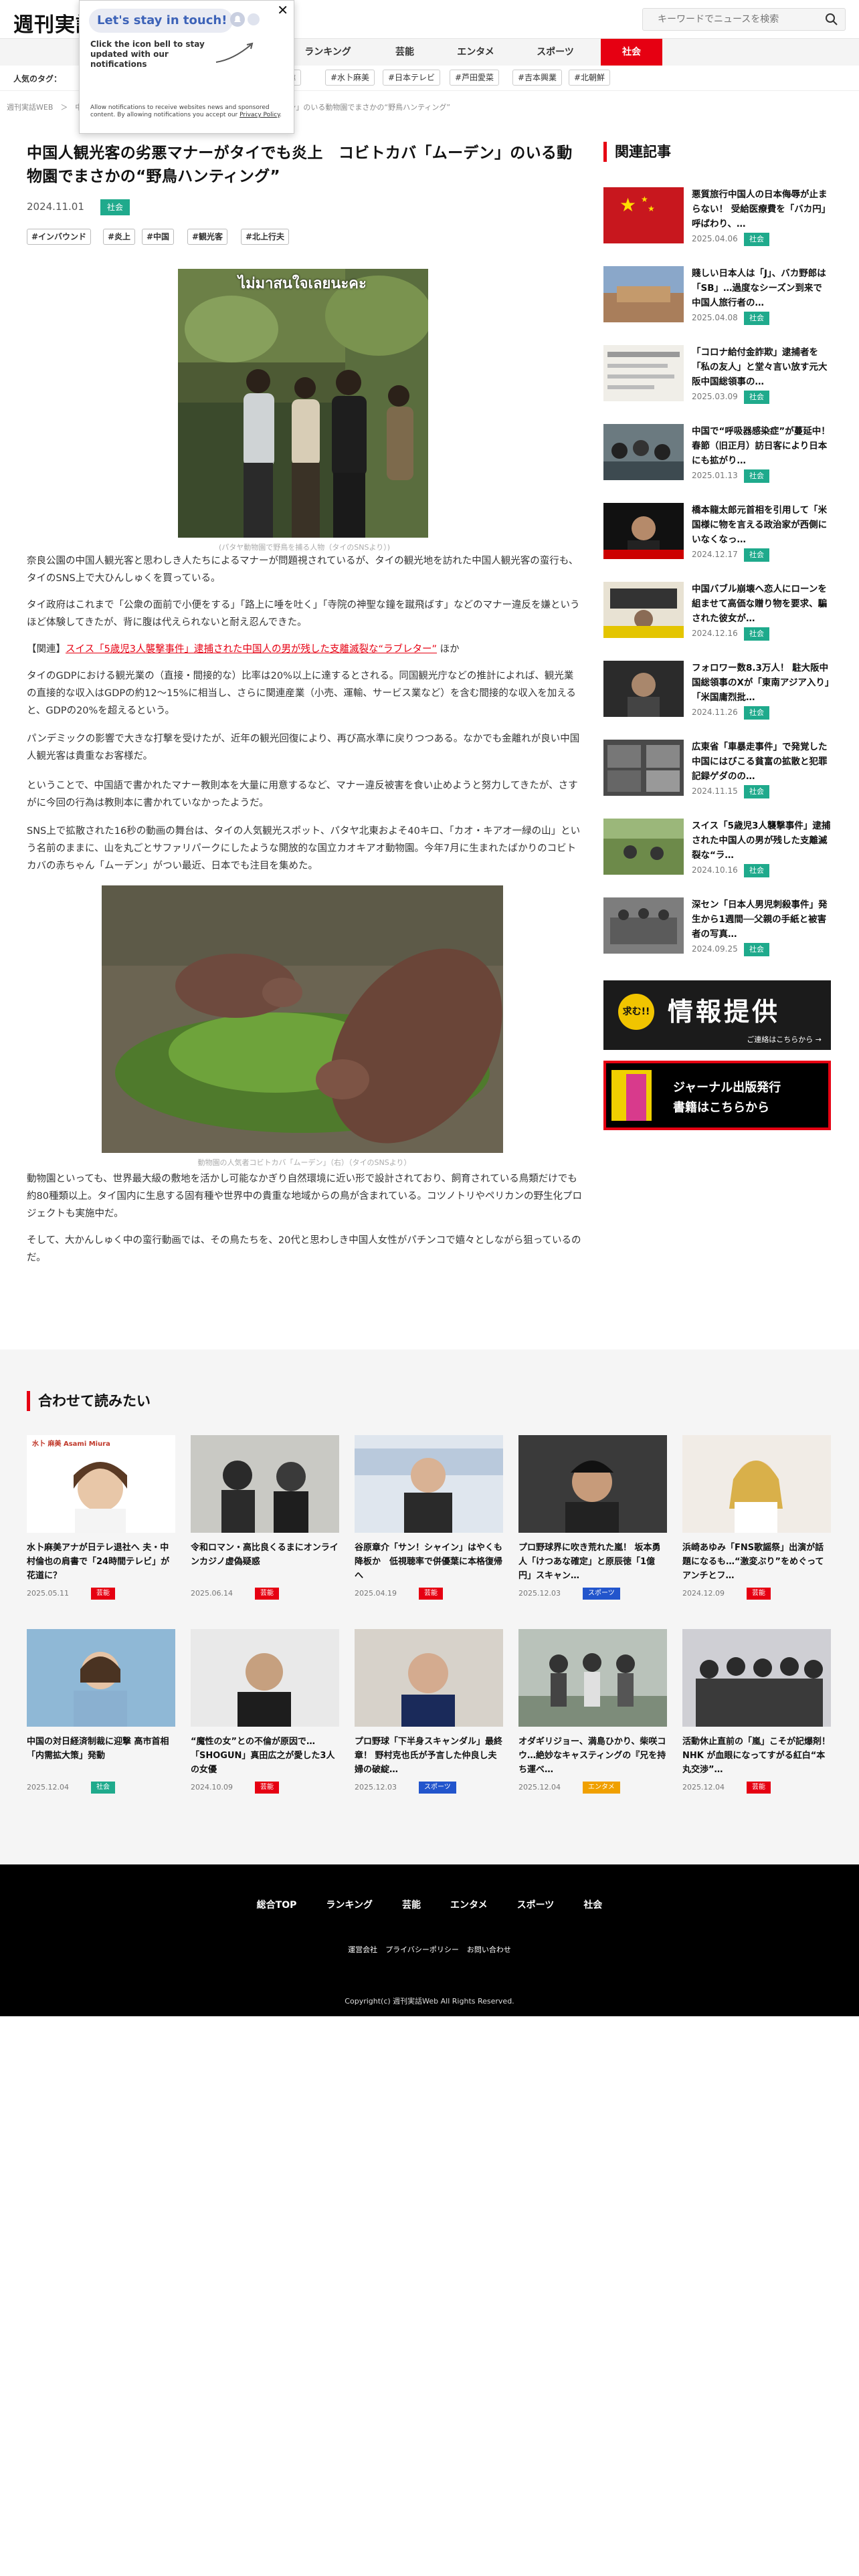  I want to click on footer-contact-link: お問い合わせ, so click(489, 1949).